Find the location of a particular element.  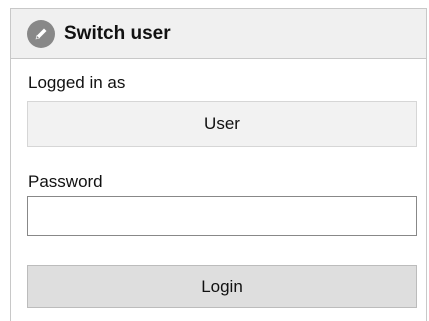

password-label: Password is located at coordinates (65, 181).